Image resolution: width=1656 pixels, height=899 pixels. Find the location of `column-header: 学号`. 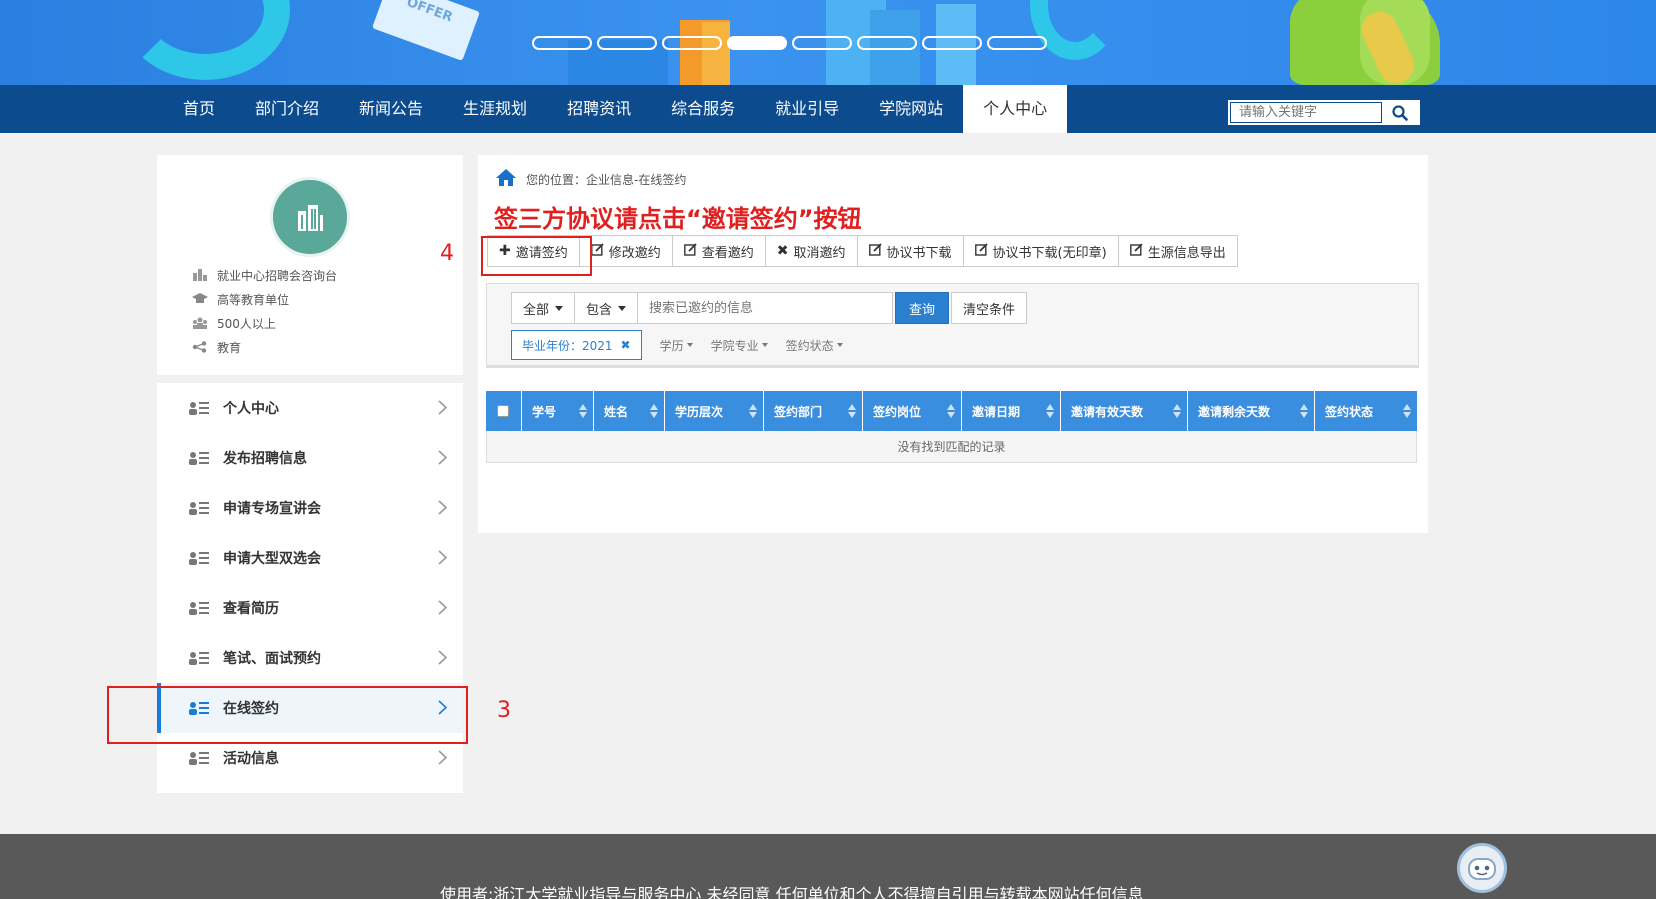

column-header: 学号 is located at coordinates (558, 411).